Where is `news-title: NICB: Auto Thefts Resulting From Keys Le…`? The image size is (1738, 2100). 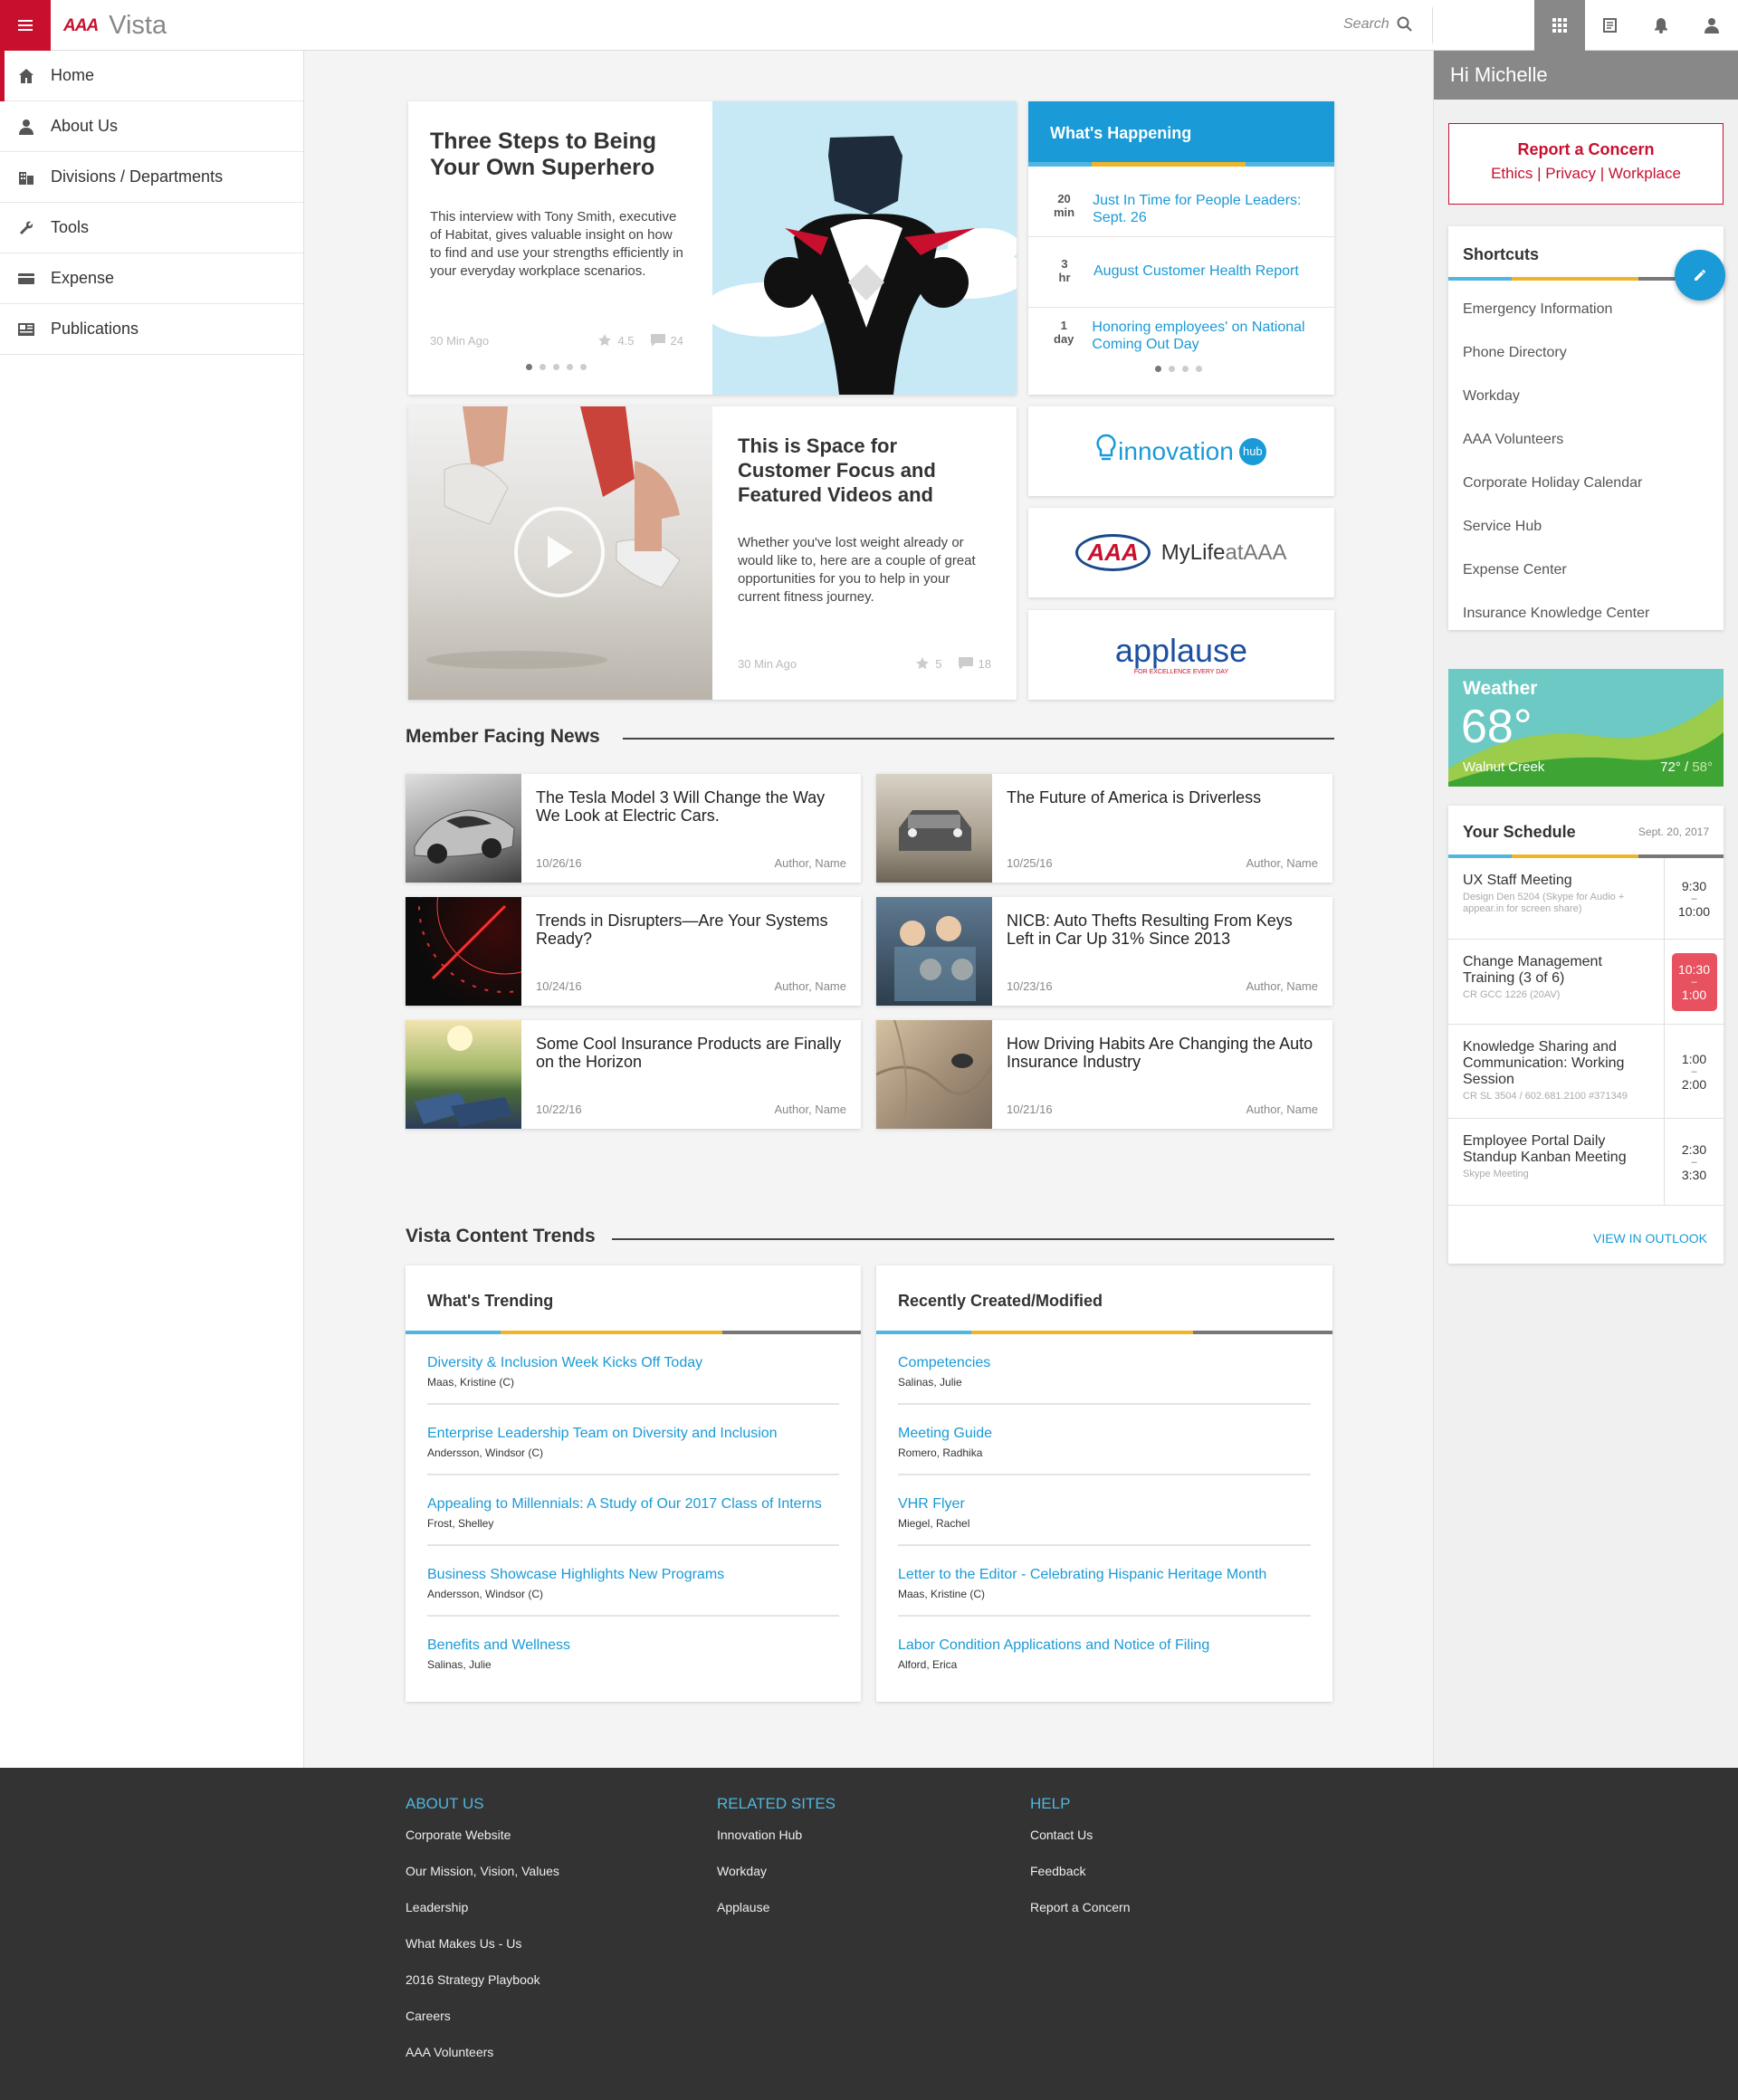
news-title: NICB: Auto Thefts Resulting From Keys Le… is located at coordinates (1162, 930).